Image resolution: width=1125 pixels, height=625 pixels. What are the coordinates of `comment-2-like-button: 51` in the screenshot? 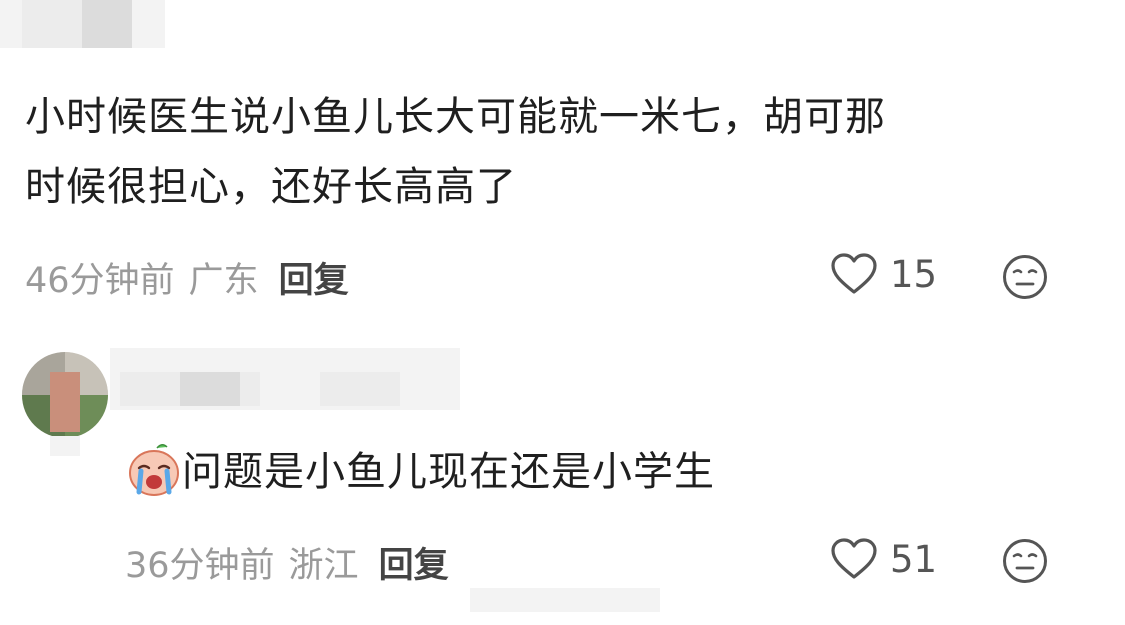 It's located at (883, 559).